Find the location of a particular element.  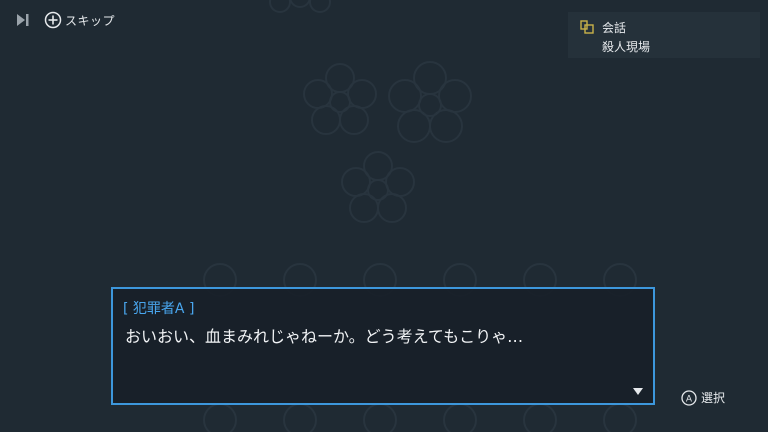

skip-forward-icon is located at coordinates (23, 20).